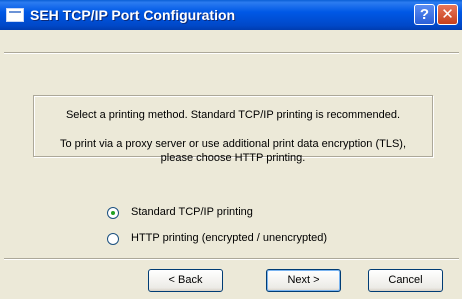  What do you see at coordinates (185, 280) in the screenshot?
I see `back-button: < Back` at bounding box center [185, 280].